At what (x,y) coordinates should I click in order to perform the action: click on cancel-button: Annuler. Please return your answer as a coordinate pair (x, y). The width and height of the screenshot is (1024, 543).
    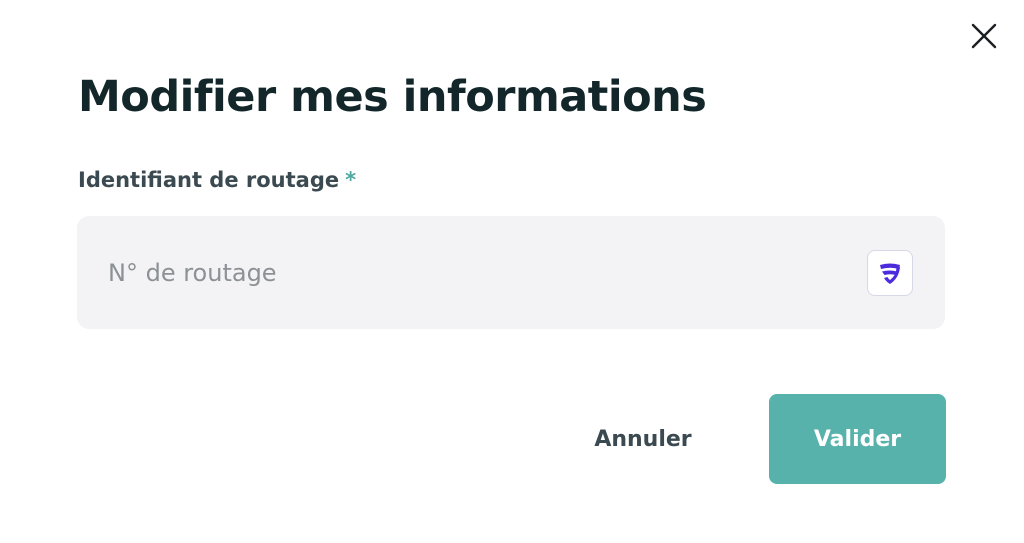
    Looking at the image, I should click on (643, 439).